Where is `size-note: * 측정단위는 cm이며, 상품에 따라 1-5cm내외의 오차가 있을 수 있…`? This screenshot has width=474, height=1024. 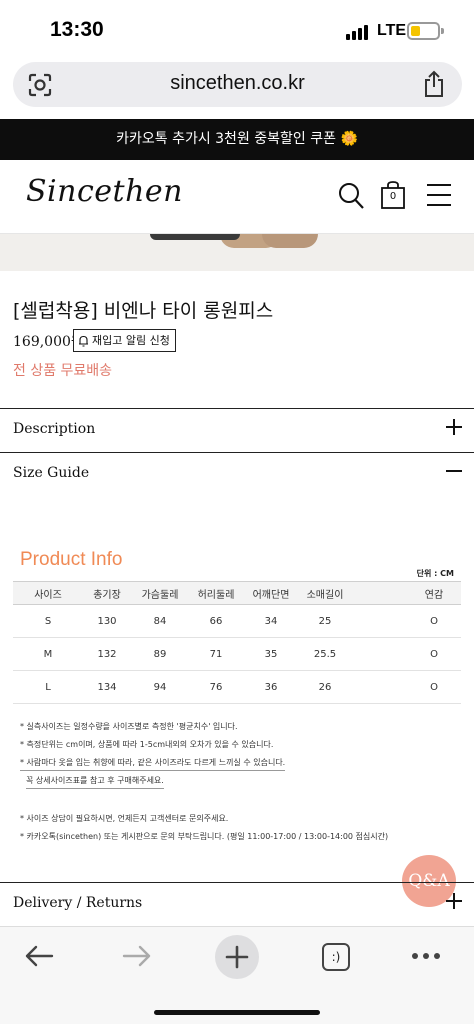 size-note: * 측정단위는 cm이며, 상품에 따라 1-5cm내외의 오차가 있을 수 있… is located at coordinates (147, 744).